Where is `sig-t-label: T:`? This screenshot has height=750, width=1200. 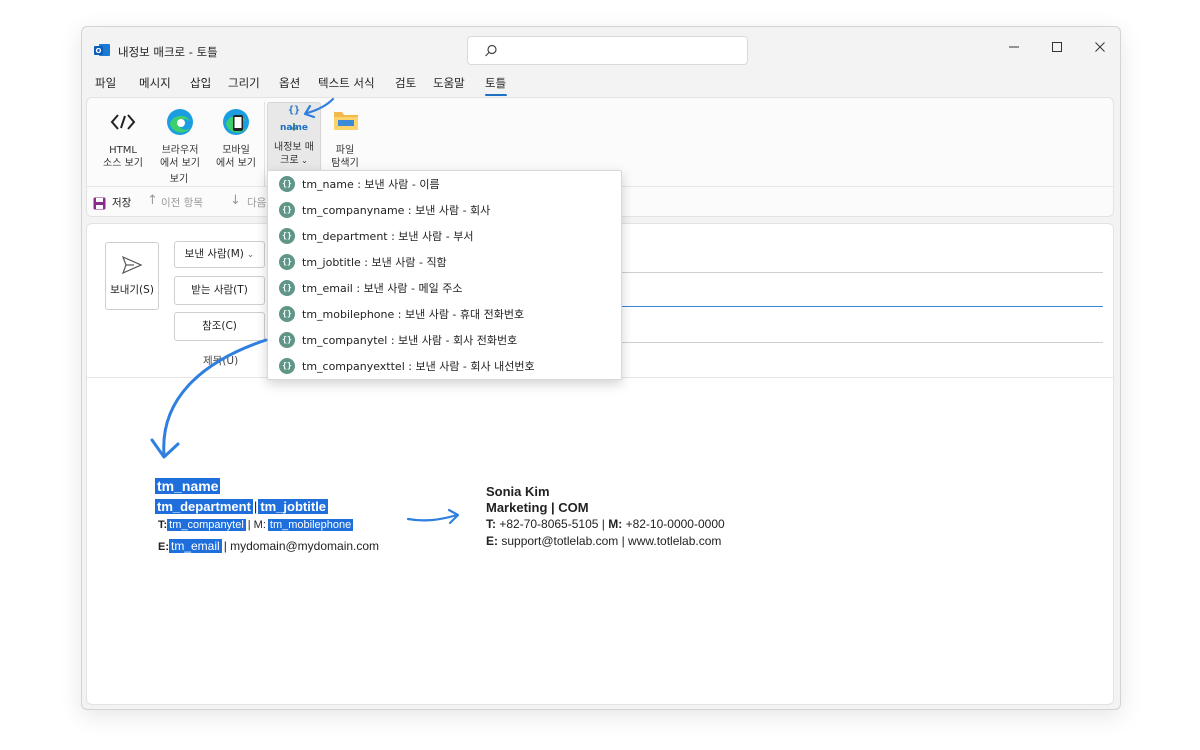 sig-t-label: T: is located at coordinates (163, 525).